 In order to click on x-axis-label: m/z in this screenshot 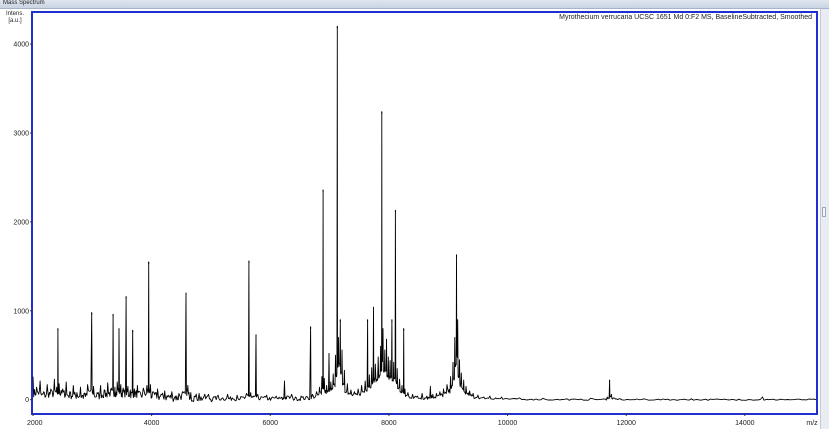, I will do `click(812, 423)`.